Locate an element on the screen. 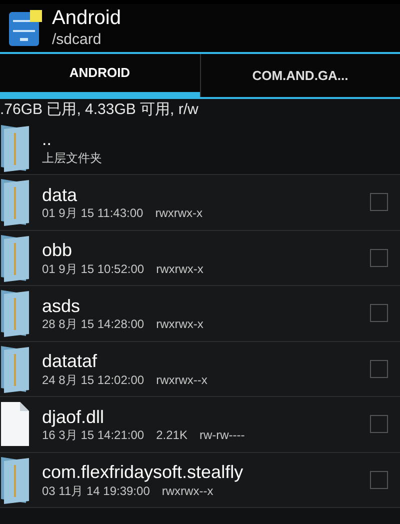  file-name: datataf is located at coordinates (70, 361).